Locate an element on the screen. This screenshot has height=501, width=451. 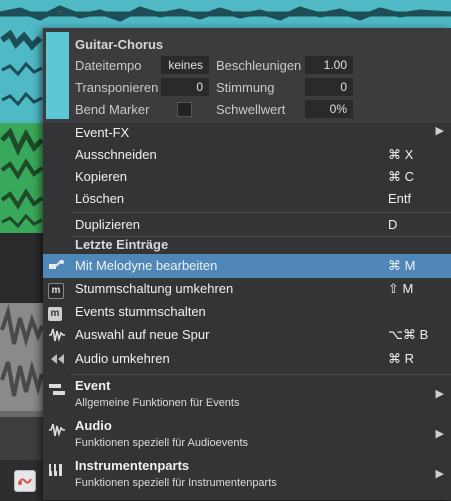
tuning-field: 0 is located at coordinates (329, 87).